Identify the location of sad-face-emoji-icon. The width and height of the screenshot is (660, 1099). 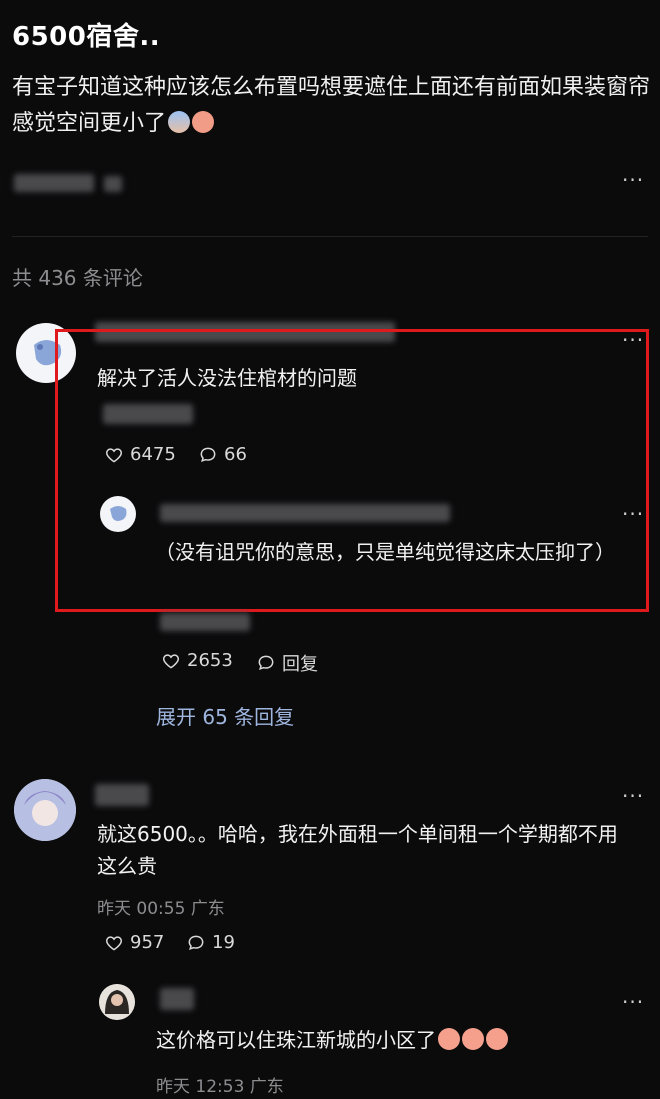
(203, 122).